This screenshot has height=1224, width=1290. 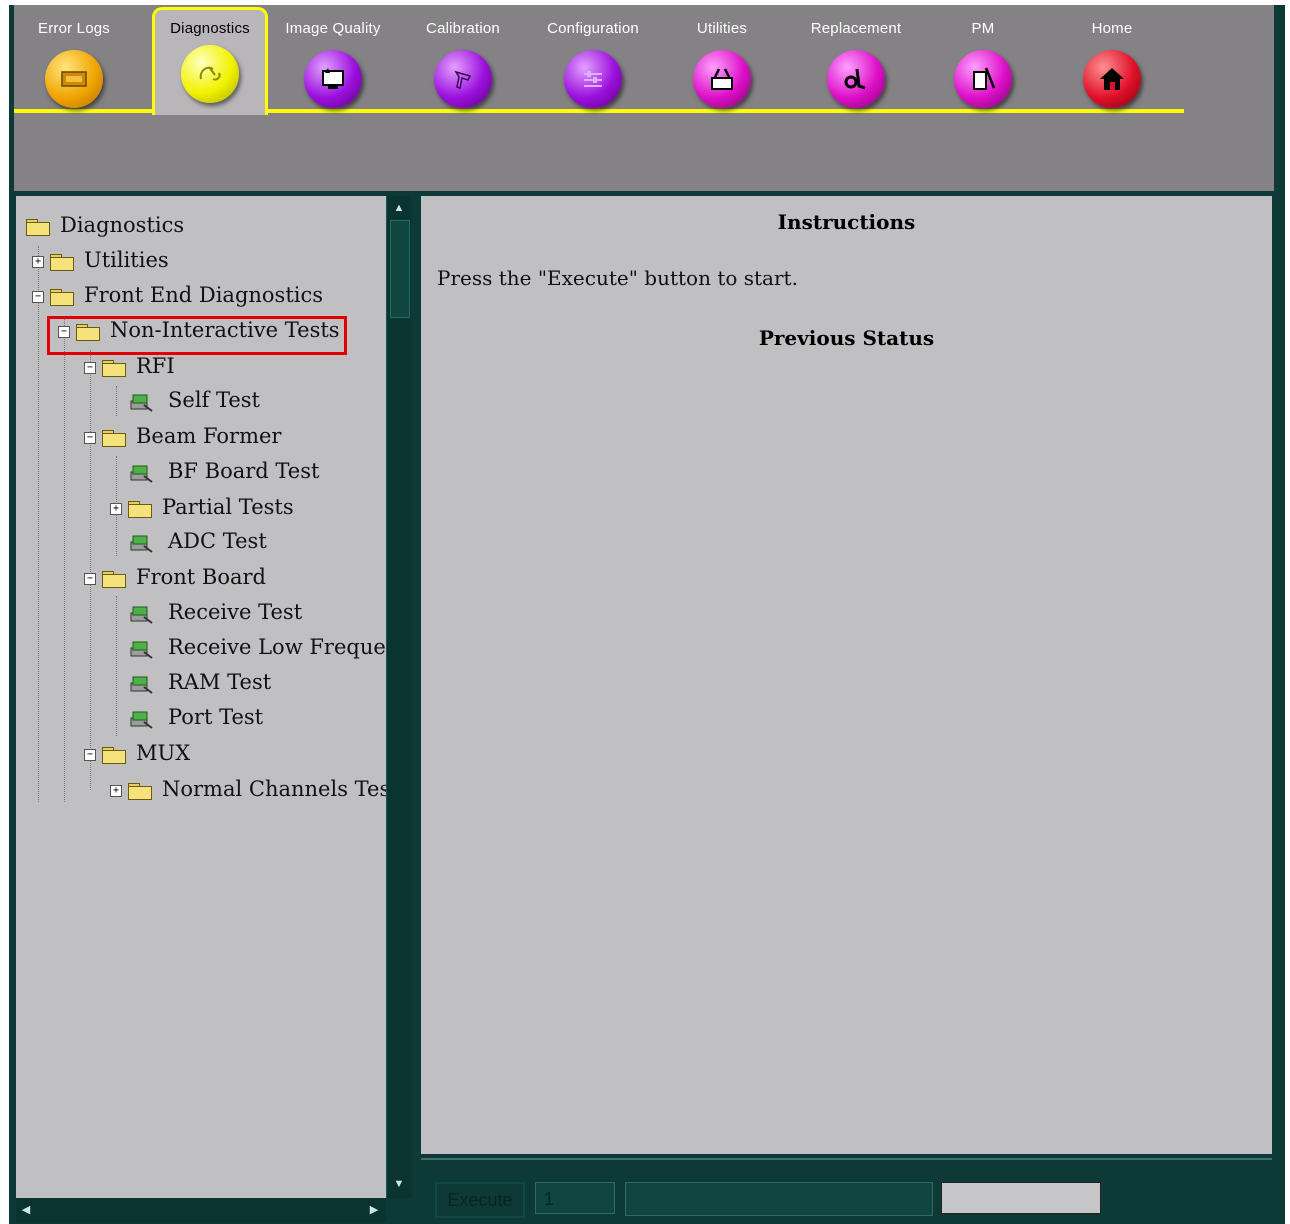 I want to click on previous-status-title: Previous Status, so click(x=846, y=338).